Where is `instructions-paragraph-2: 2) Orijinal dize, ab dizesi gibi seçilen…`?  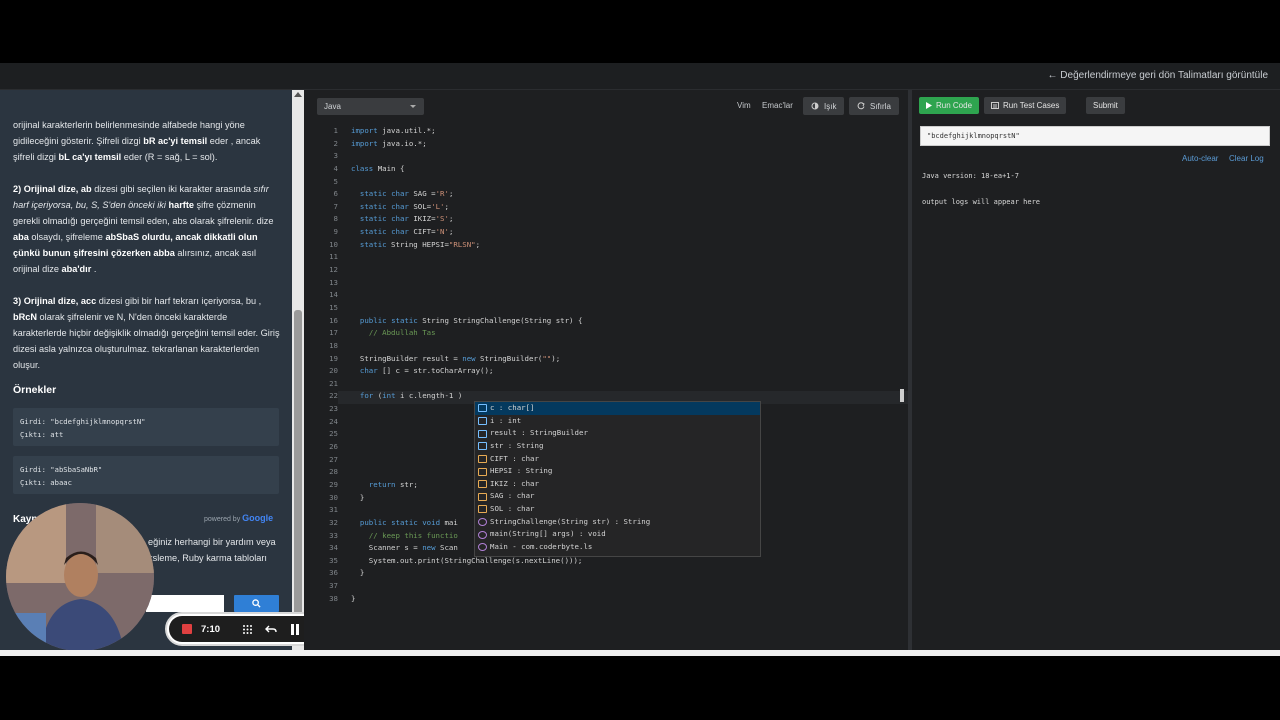 instructions-paragraph-2: 2) Orijinal dize, ab dizesi gibi seçilen… is located at coordinates (143, 229).